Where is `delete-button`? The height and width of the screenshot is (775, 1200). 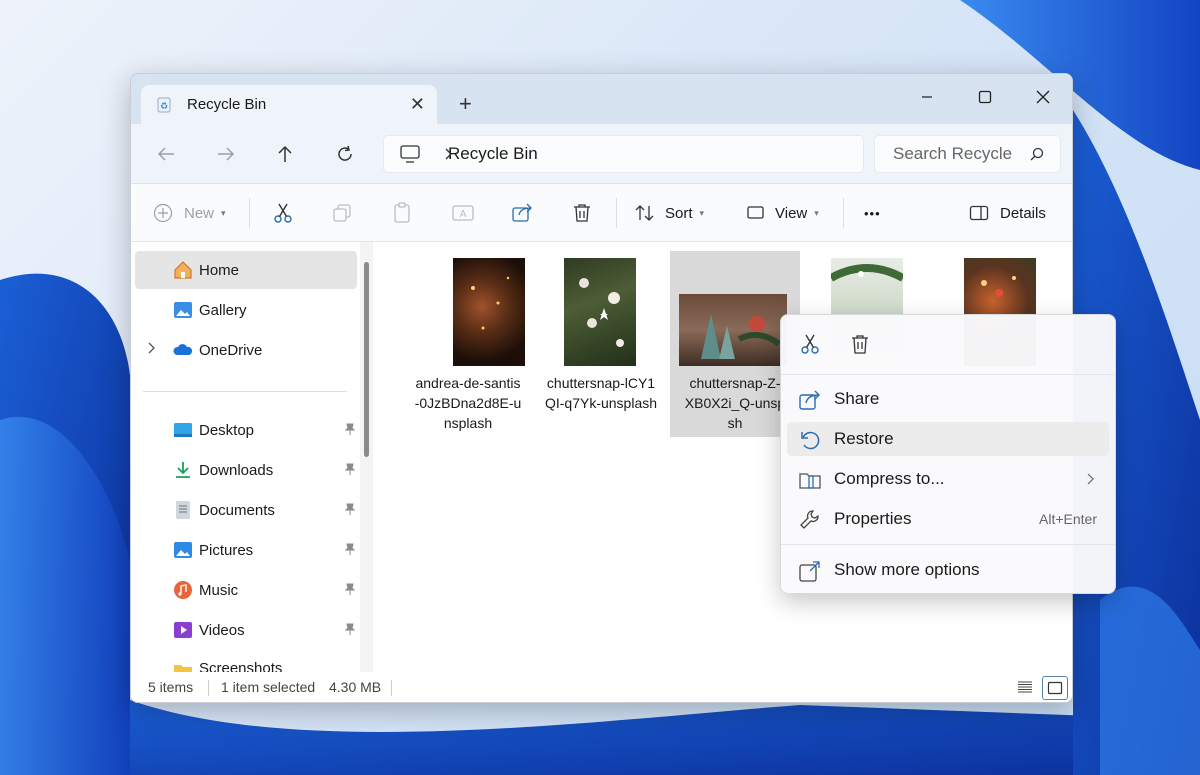
delete-button is located at coordinates (582, 213).